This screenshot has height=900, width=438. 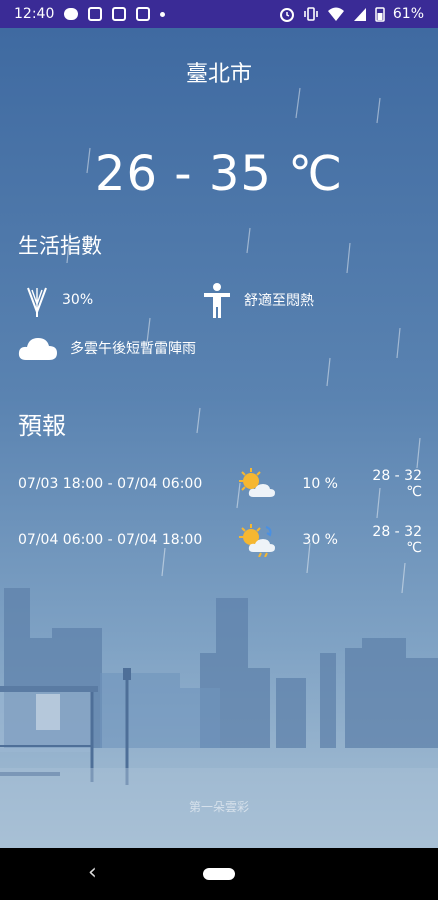 What do you see at coordinates (320, 540) in the screenshot?
I see `forecast-precip: 30 %` at bounding box center [320, 540].